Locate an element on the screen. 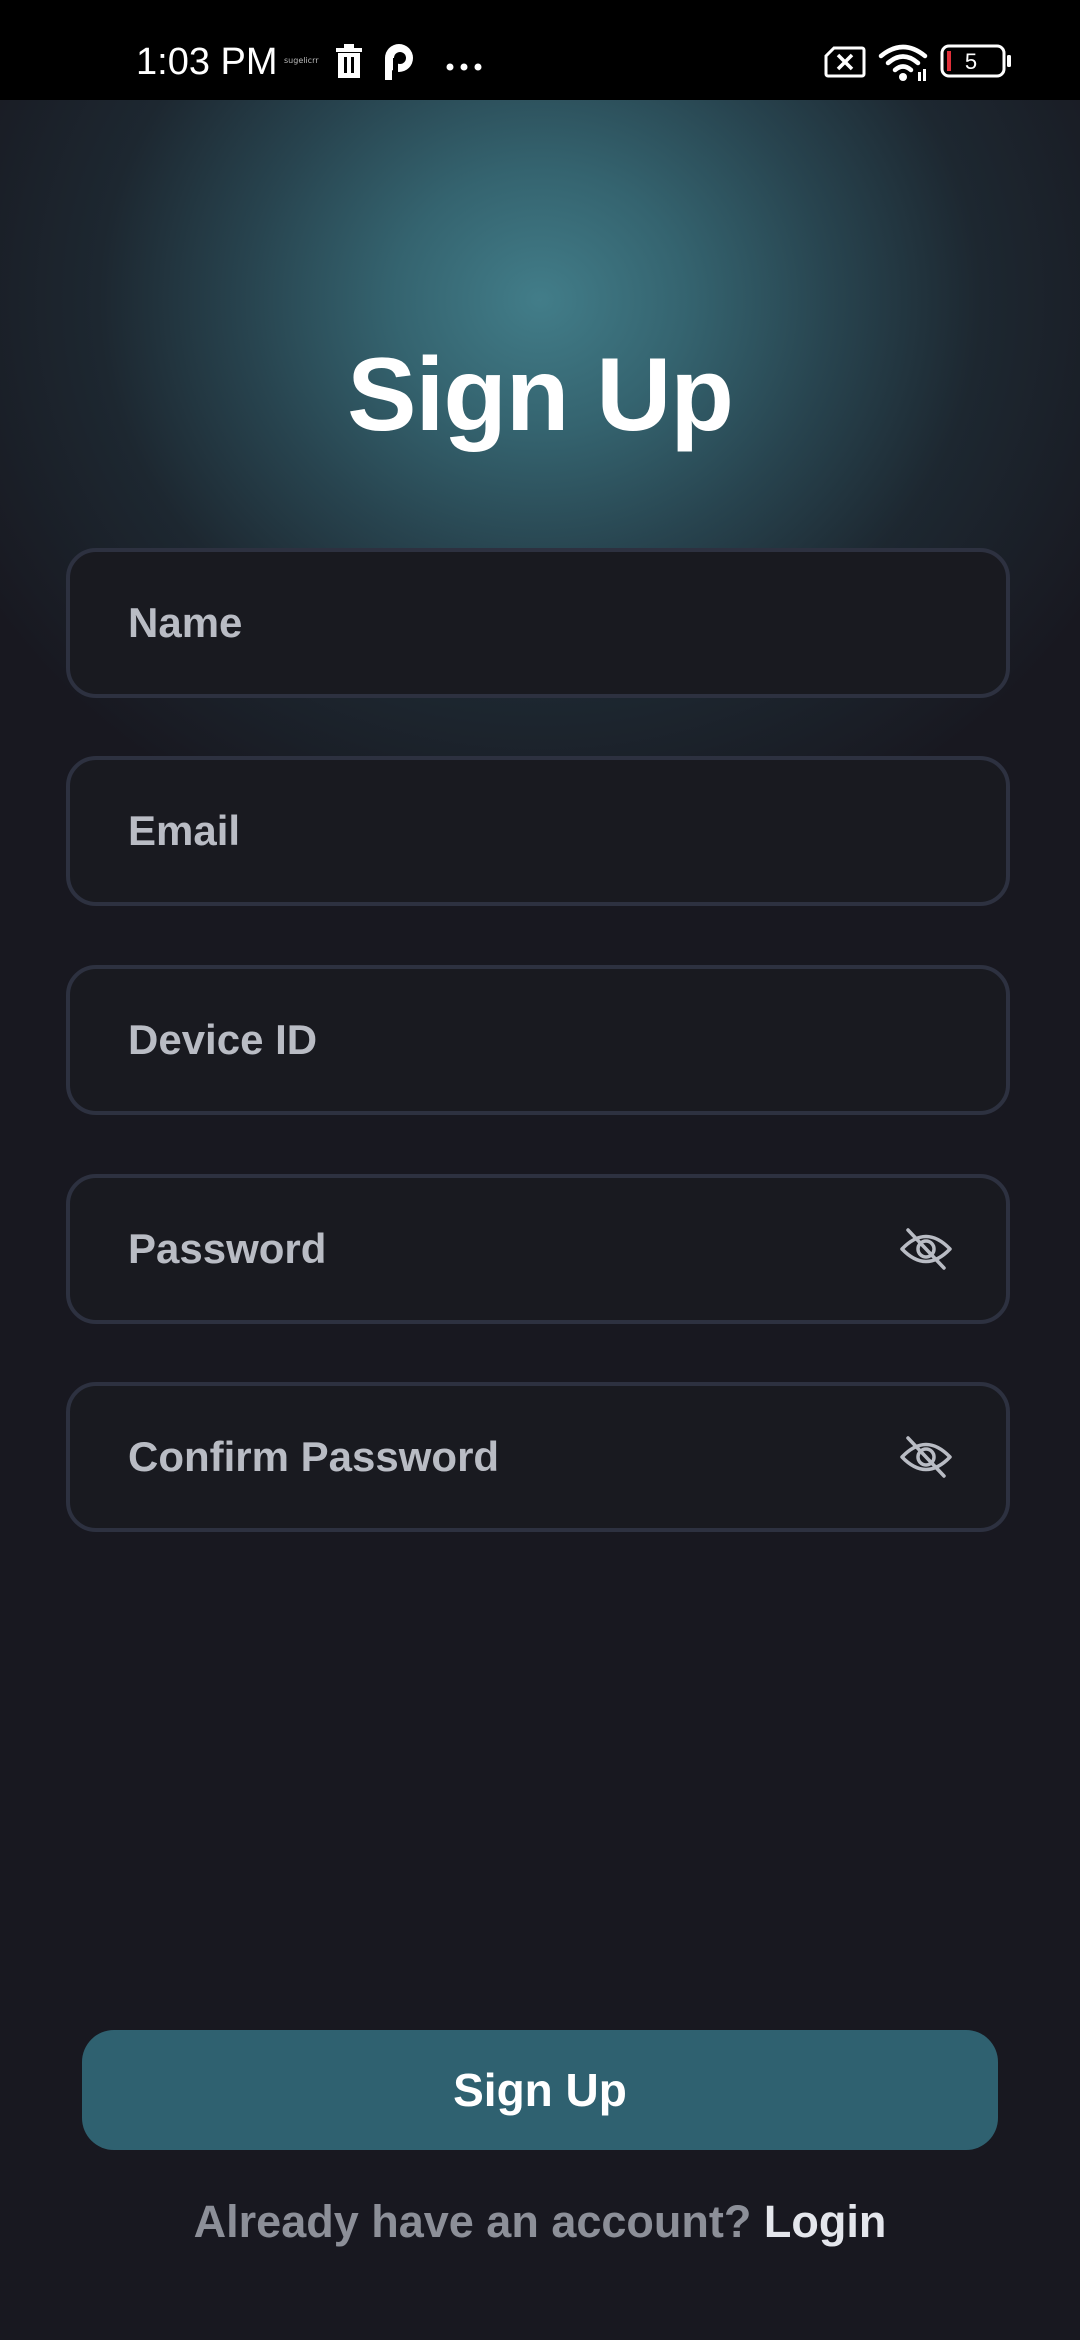 The width and height of the screenshot is (1080, 2340). login-prompt-text: Already have an account? is located at coordinates (472, 2221).